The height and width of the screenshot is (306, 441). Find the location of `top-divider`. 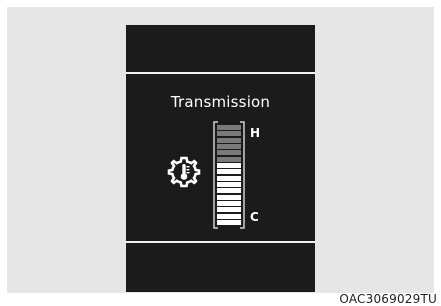

top-divider is located at coordinates (220, 73).